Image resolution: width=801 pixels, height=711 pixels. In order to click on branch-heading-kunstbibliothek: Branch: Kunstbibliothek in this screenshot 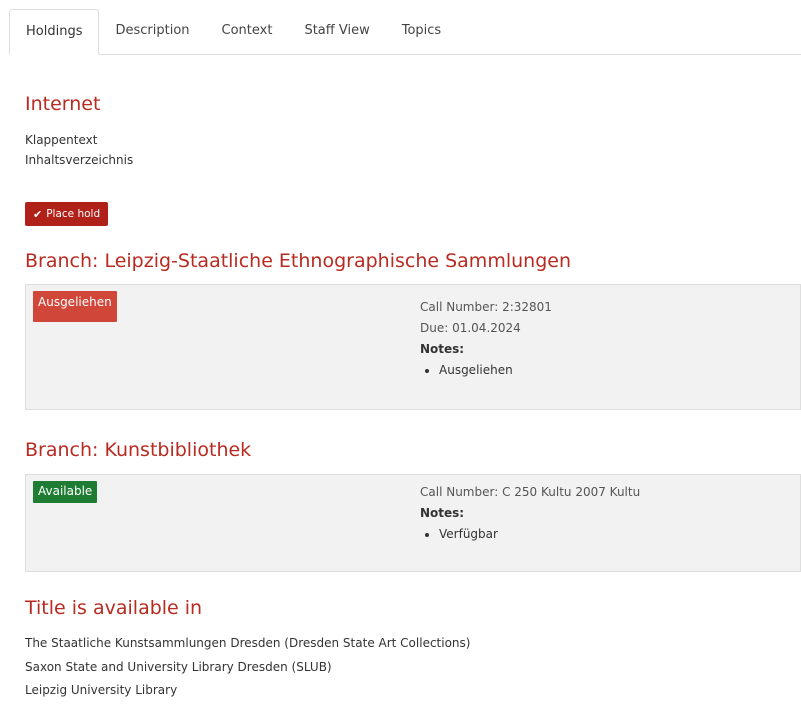, I will do `click(138, 450)`.